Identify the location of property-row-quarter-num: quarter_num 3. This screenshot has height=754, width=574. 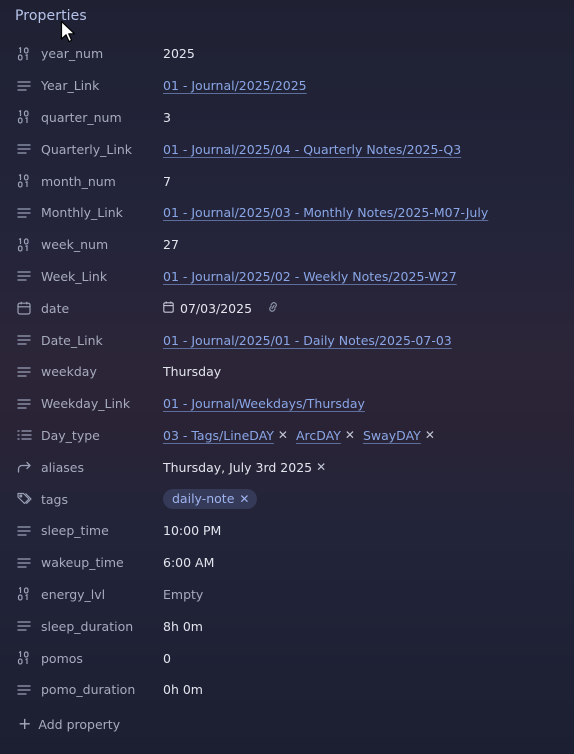
(287, 118).